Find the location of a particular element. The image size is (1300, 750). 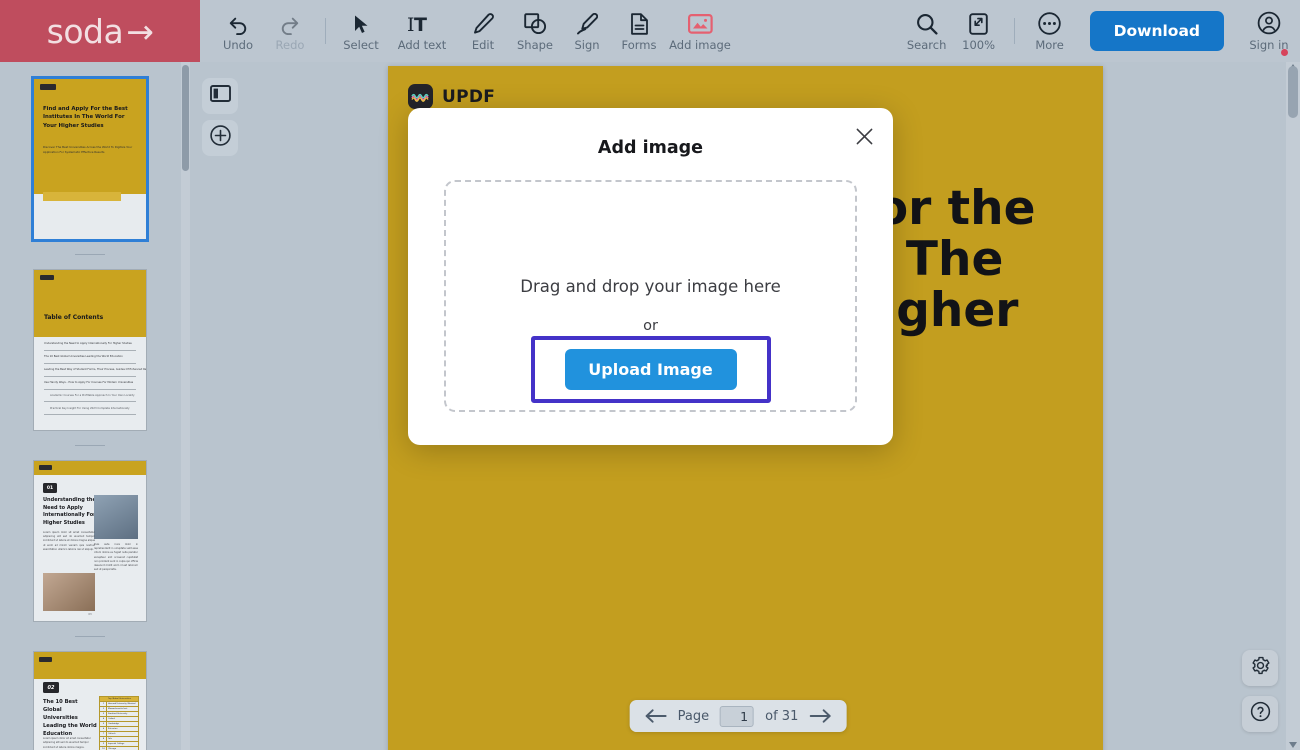

sidebar-scrollbar-track is located at coordinates (185, 406).